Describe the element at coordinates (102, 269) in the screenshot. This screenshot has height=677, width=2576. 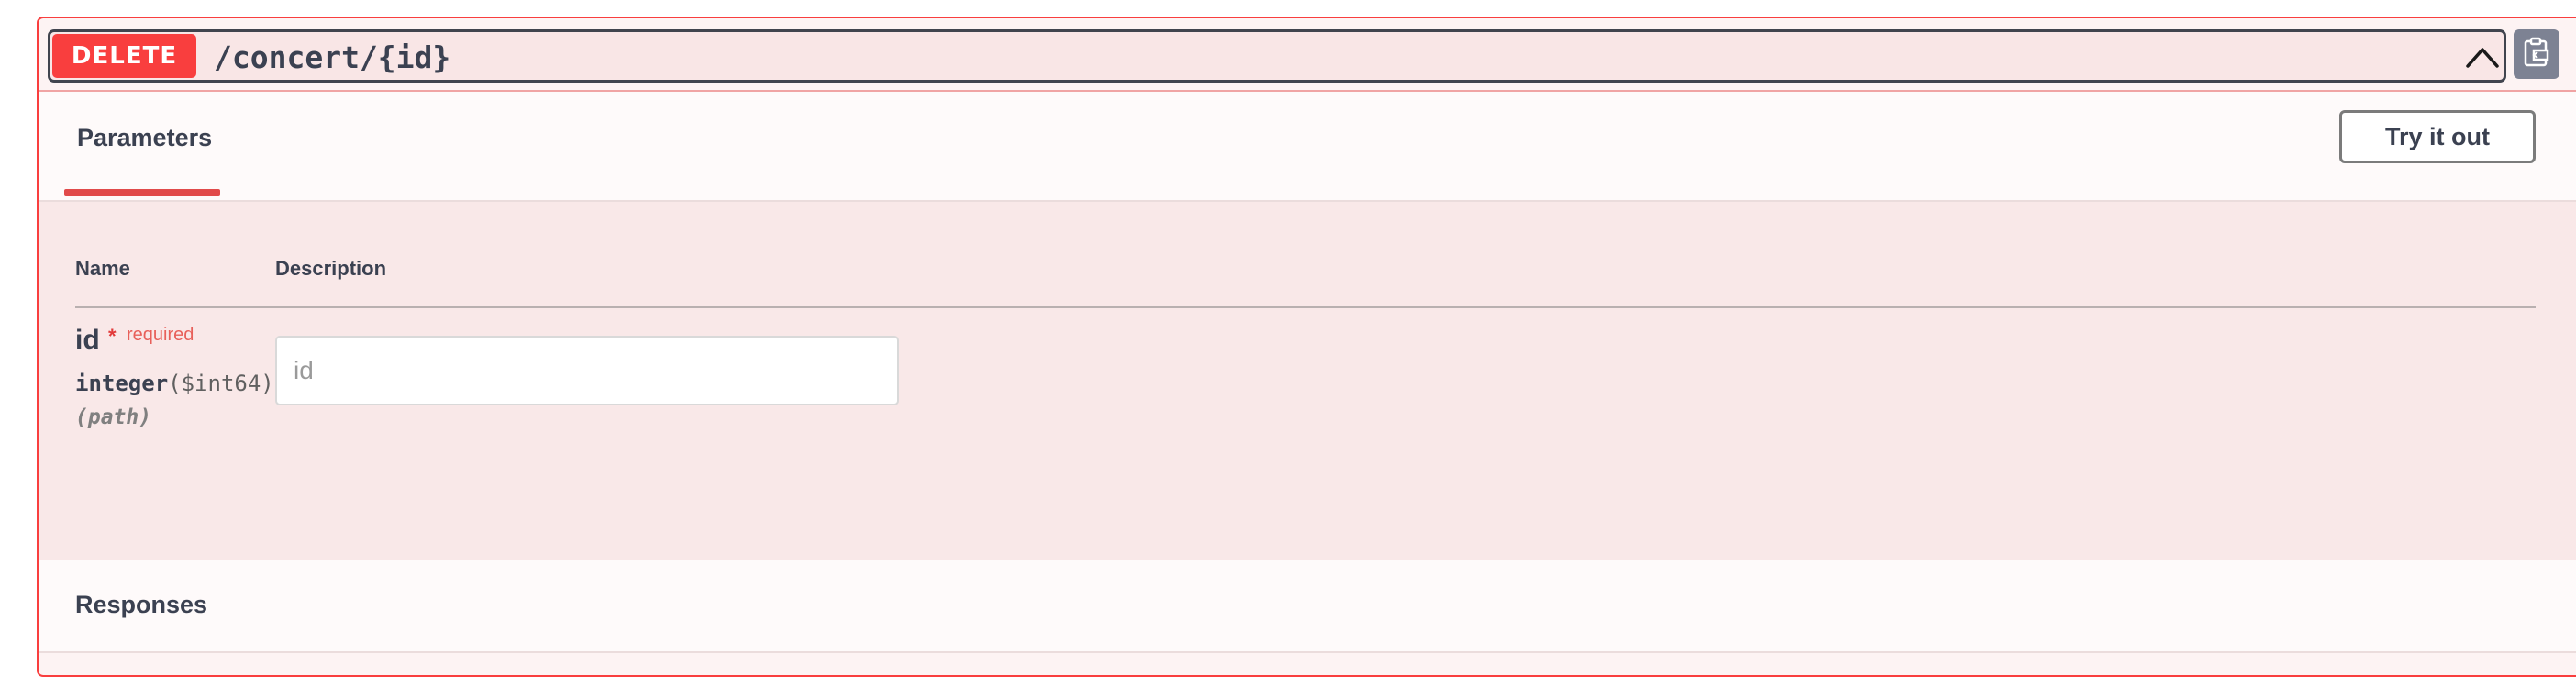
I see `column-header-name: Name` at that location.